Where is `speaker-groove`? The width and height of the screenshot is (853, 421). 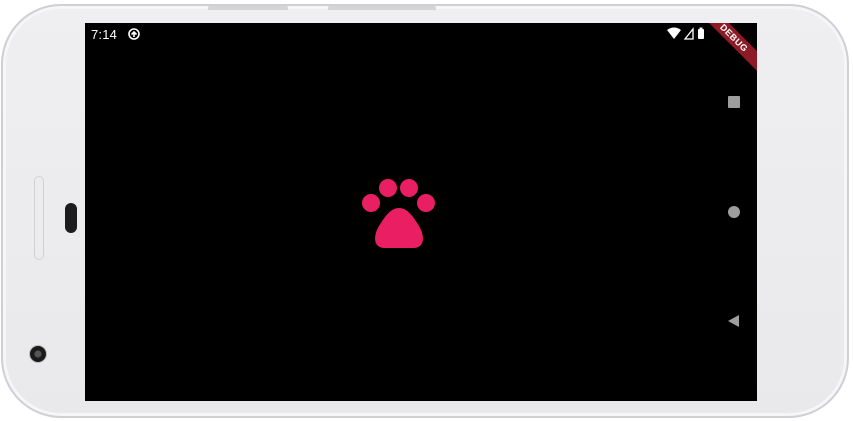
speaker-groove is located at coordinates (39, 218).